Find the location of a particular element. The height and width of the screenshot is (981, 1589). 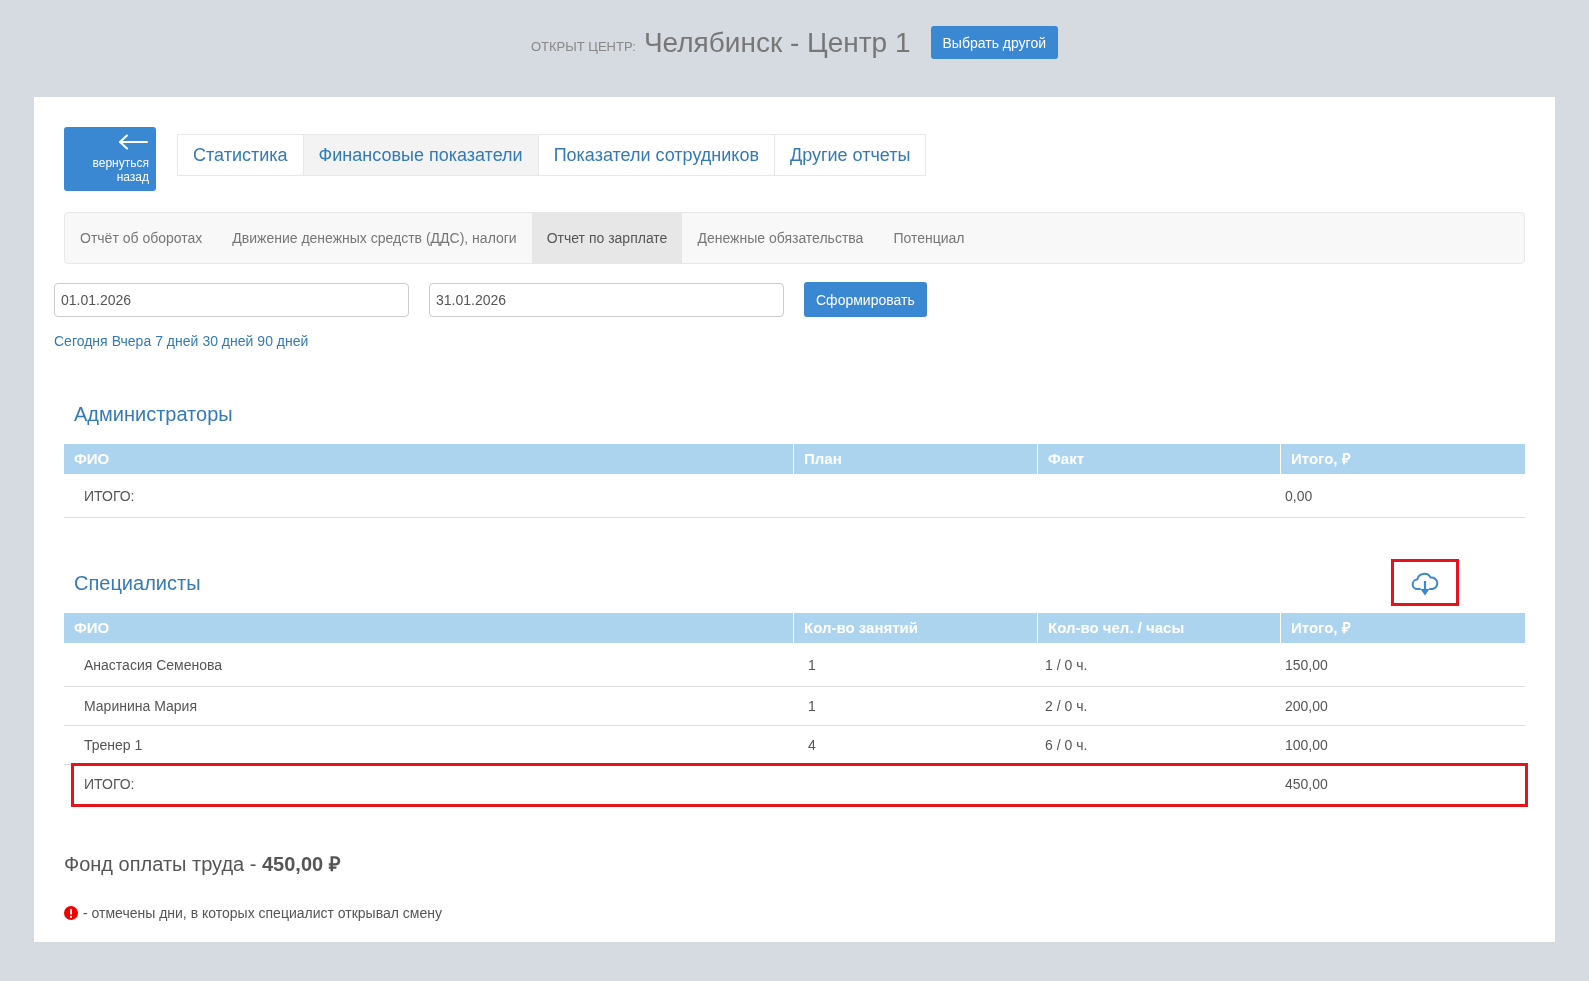

report-tab: Отчет по зарплате is located at coordinates (607, 238).